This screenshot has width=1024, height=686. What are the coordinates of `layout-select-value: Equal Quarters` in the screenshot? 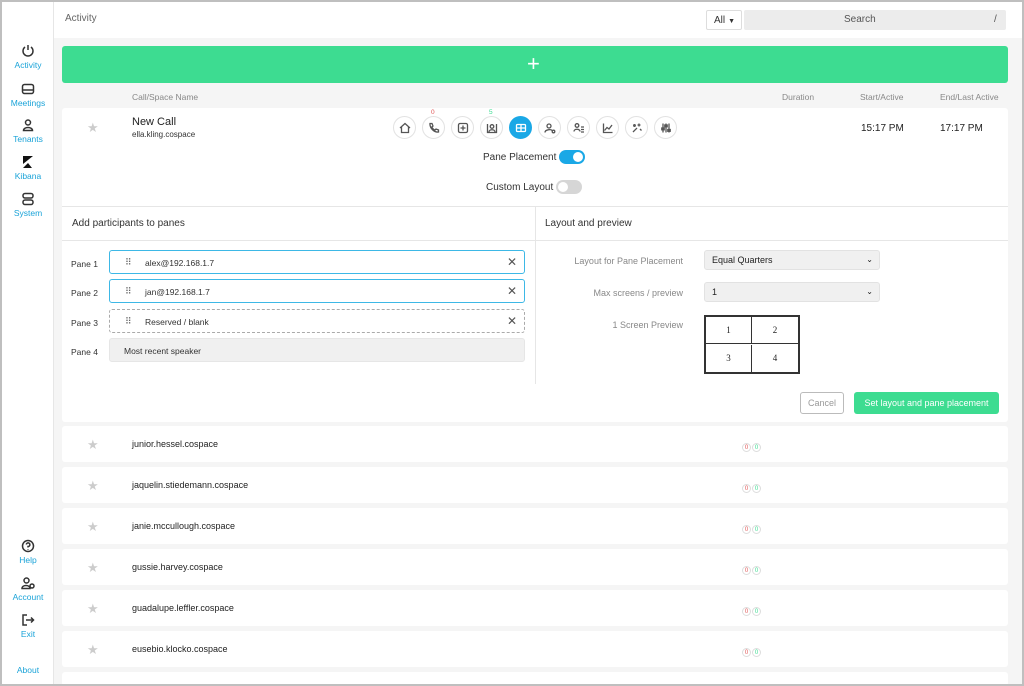 It's located at (742, 260).